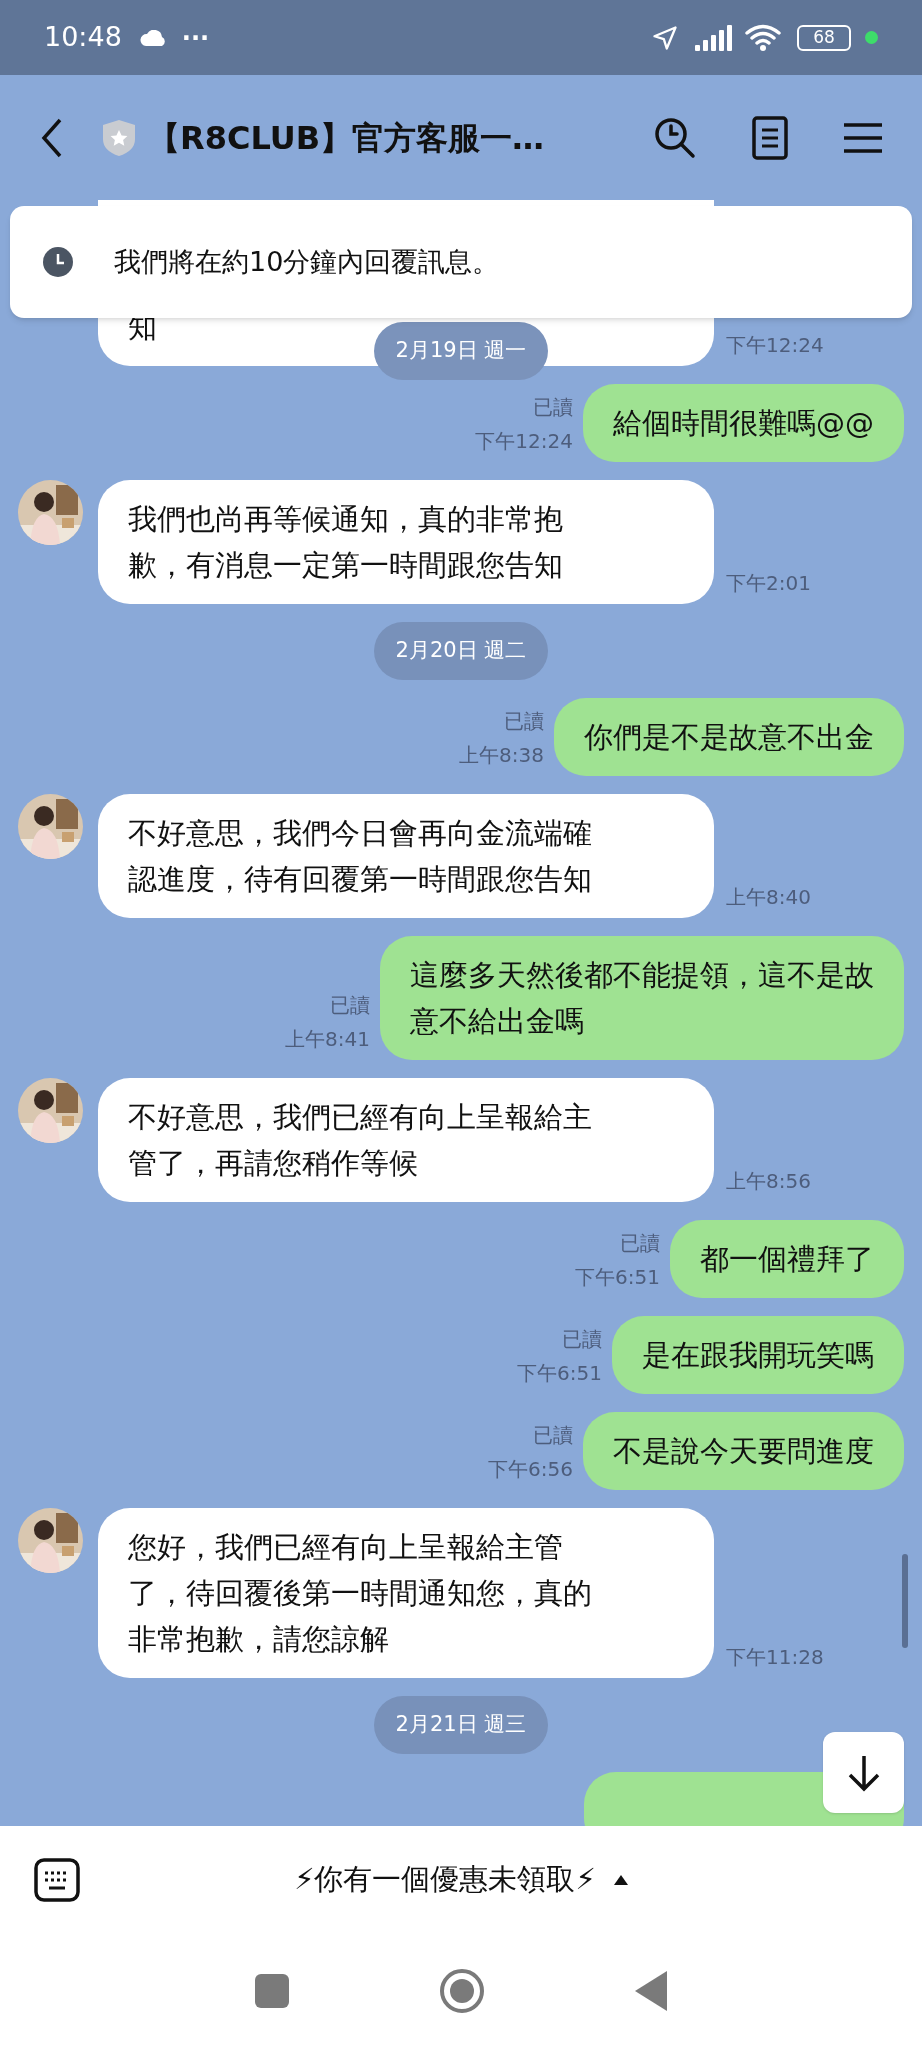 The width and height of the screenshot is (922, 2048). I want to click on message-bubble: 不是說今天要問進度, so click(743, 1451).